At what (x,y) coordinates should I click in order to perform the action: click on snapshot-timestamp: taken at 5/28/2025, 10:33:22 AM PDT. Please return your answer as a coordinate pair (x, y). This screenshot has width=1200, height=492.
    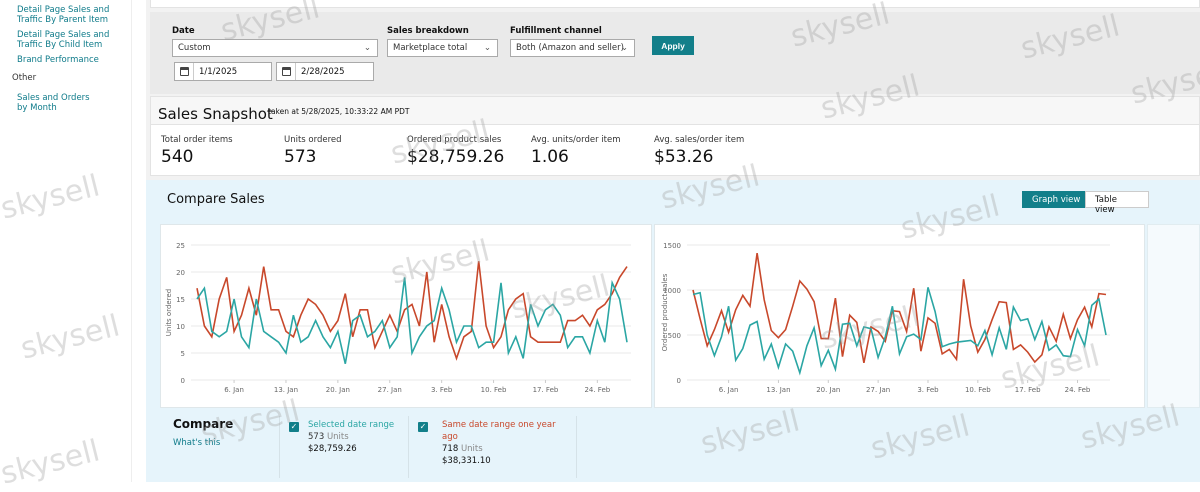
    Looking at the image, I should click on (339, 111).